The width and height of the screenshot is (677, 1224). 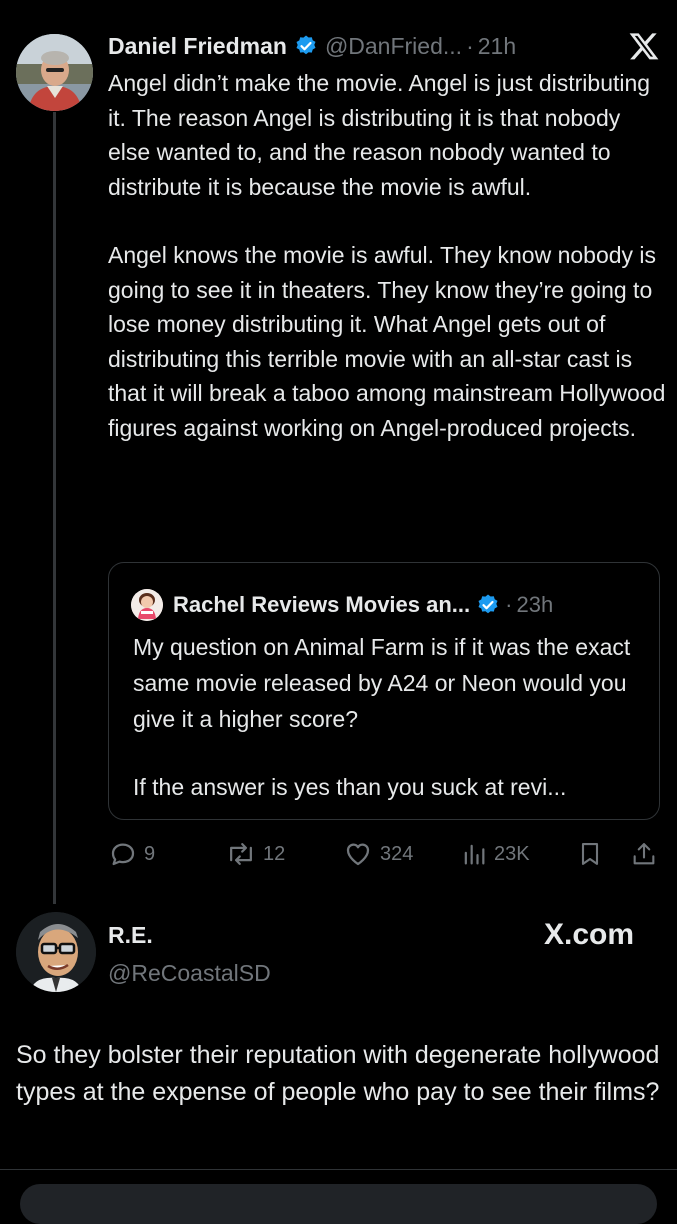 I want to click on author-avatar, so click(x=54, y=72).